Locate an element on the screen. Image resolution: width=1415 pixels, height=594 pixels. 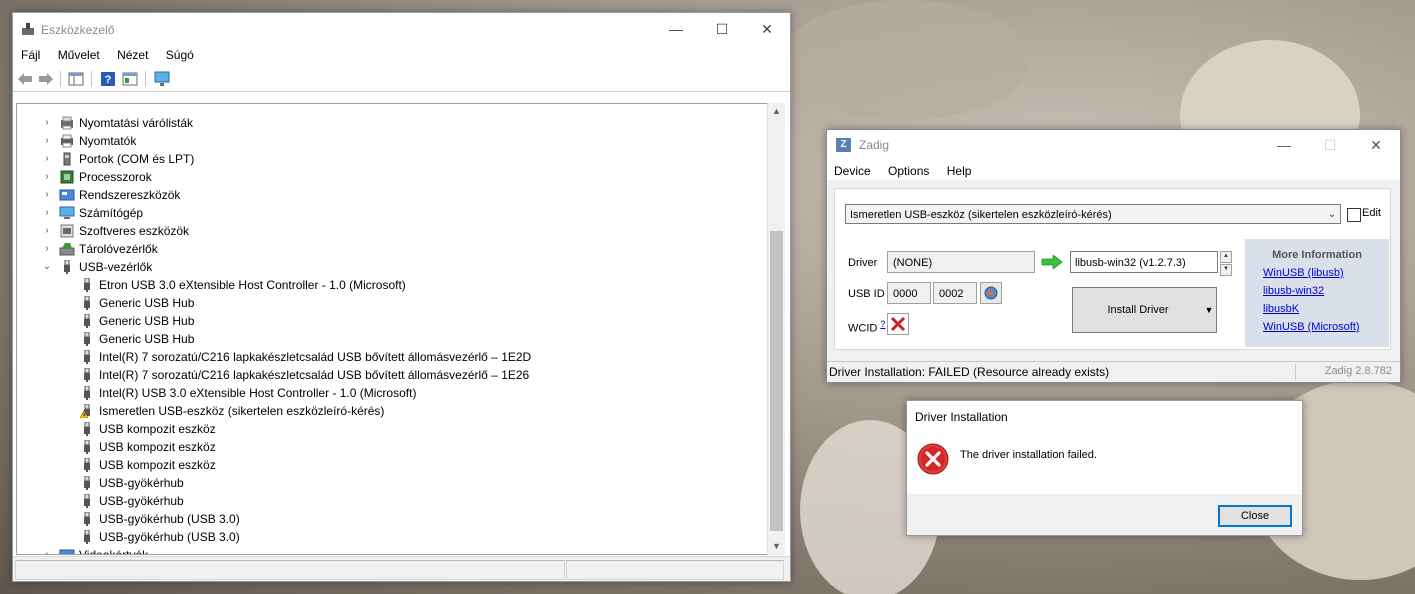
properties-icon is located at coordinates (130, 79).